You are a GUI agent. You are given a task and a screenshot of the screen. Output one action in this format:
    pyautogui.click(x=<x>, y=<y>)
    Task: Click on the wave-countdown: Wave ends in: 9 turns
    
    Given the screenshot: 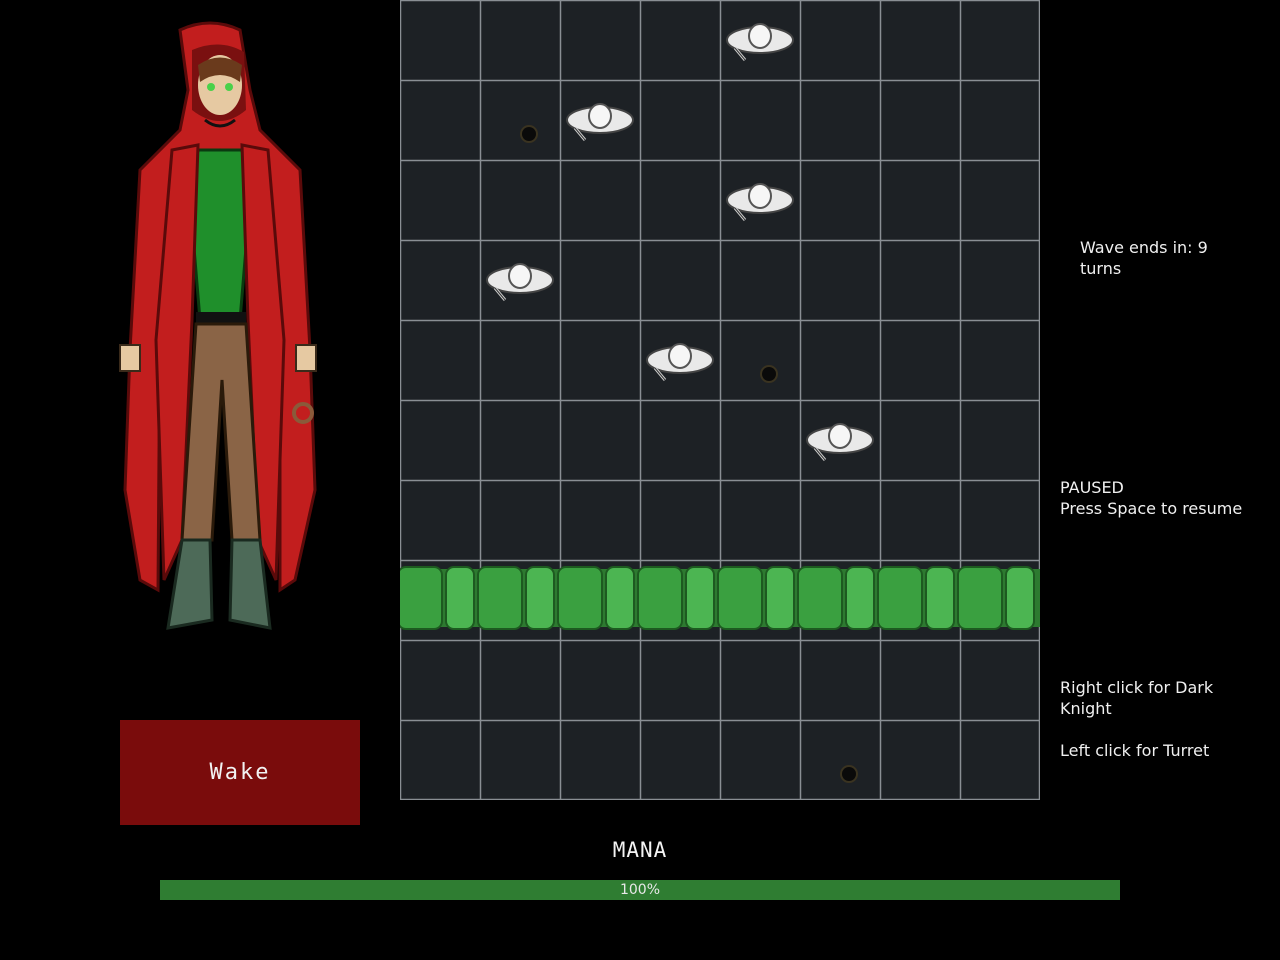 What is the action you would take?
    pyautogui.click(x=1144, y=258)
    